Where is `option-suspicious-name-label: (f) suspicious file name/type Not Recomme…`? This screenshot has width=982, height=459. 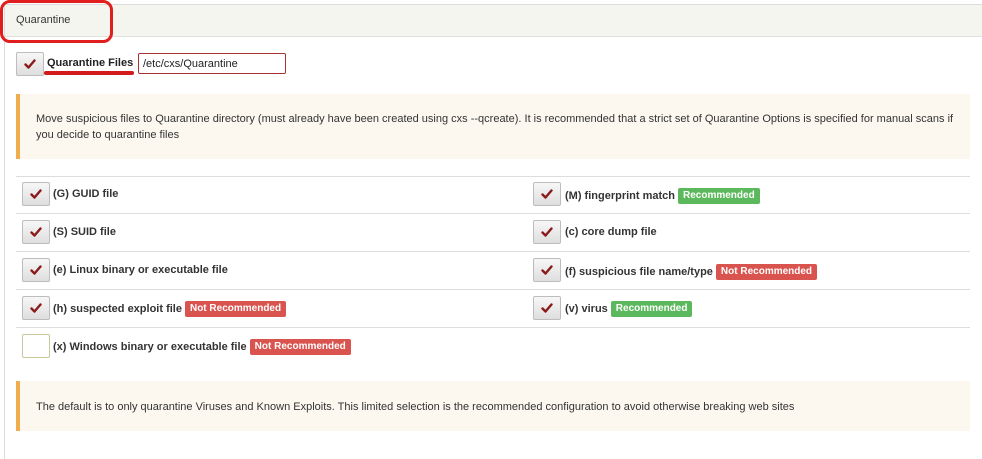
option-suspicious-name-label: (f) suspicious file name/type Not Recomme… is located at coordinates (691, 272).